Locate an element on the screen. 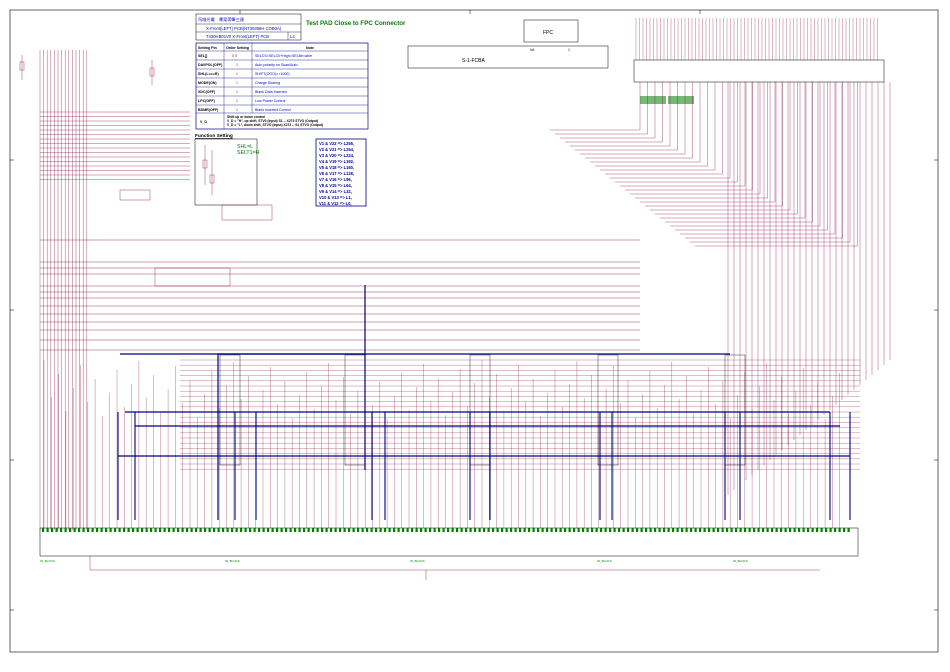 This screenshot has width=950, height=672. title-line3: T430HB01V0 X-Front(LEFT) PCB is located at coordinates (237, 36).